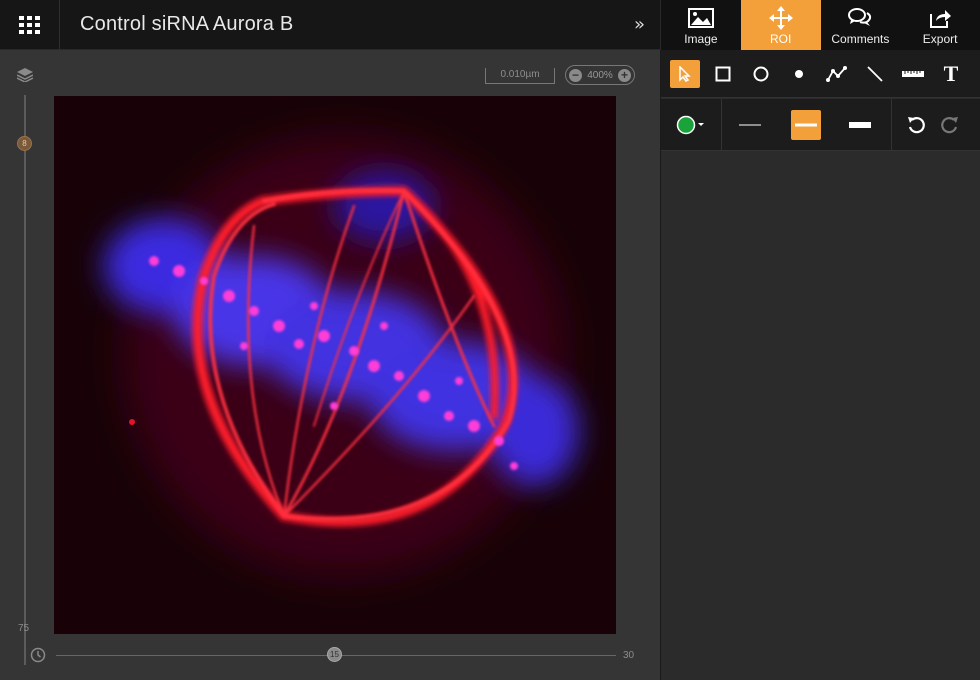 The height and width of the screenshot is (680, 980). I want to click on collapse-panel-button: », so click(639, 24).